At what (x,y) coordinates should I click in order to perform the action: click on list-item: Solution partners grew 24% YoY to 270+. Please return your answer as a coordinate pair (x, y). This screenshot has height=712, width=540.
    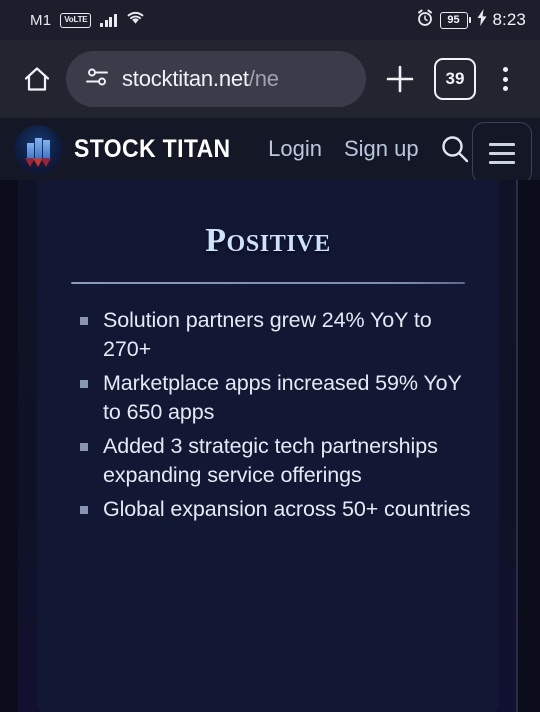
    Looking at the image, I should click on (278, 335).